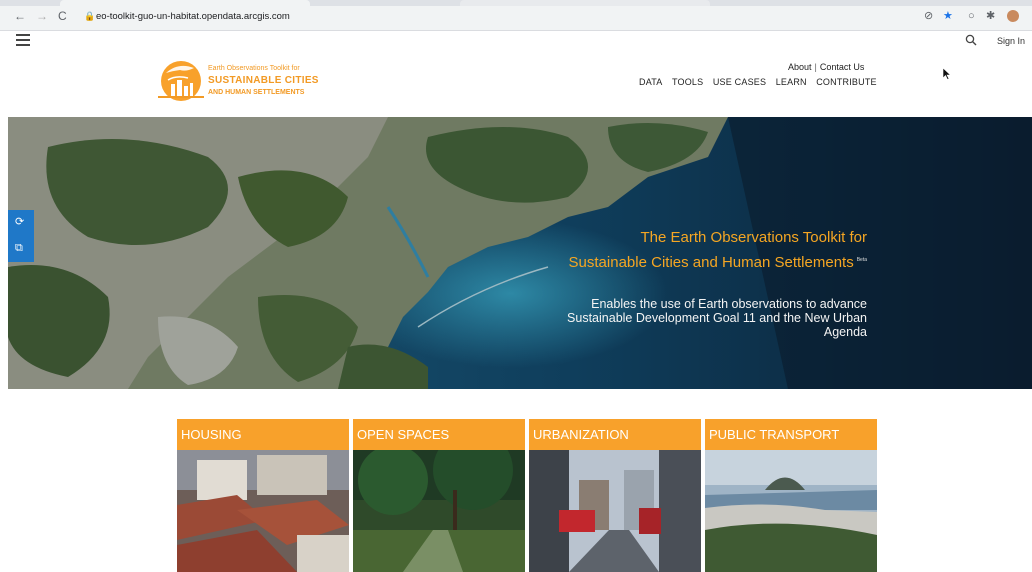 The width and height of the screenshot is (1032, 572). Describe the element at coordinates (516, 41) in the screenshot. I see `site-top-bar: Sign In` at that location.